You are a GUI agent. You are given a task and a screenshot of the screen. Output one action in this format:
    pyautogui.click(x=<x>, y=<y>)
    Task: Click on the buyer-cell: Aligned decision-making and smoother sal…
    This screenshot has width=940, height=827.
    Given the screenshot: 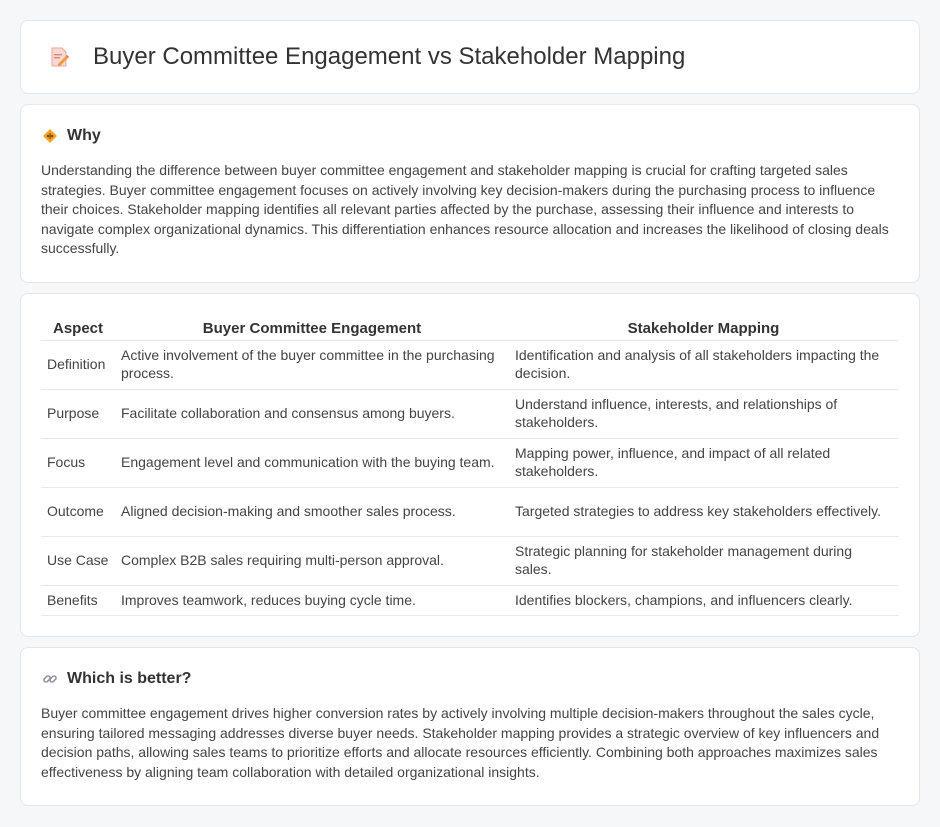 What is the action you would take?
    pyautogui.click(x=312, y=512)
    